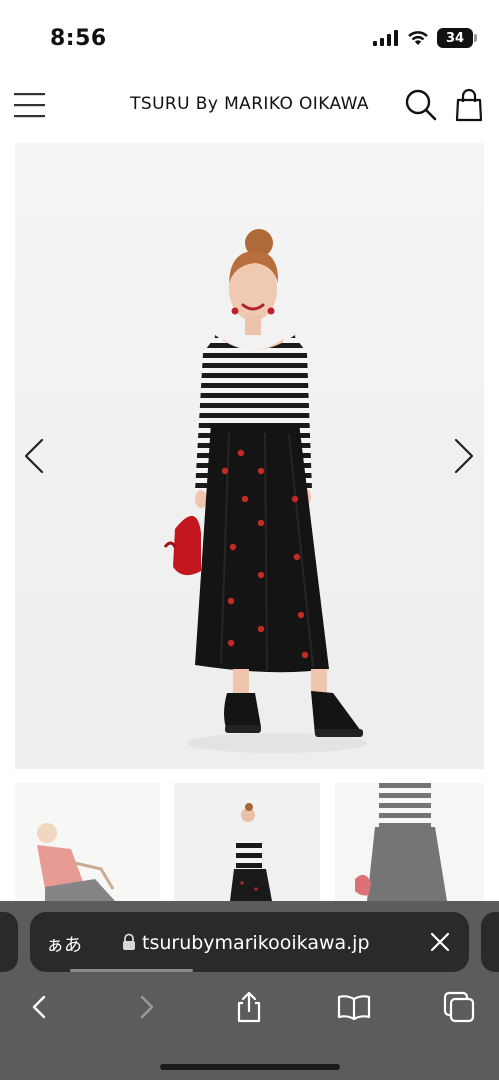 This screenshot has height=1080, width=499. What do you see at coordinates (9, 942) in the screenshot?
I see `previous-tab-pill` at bounding box center [9, 942].